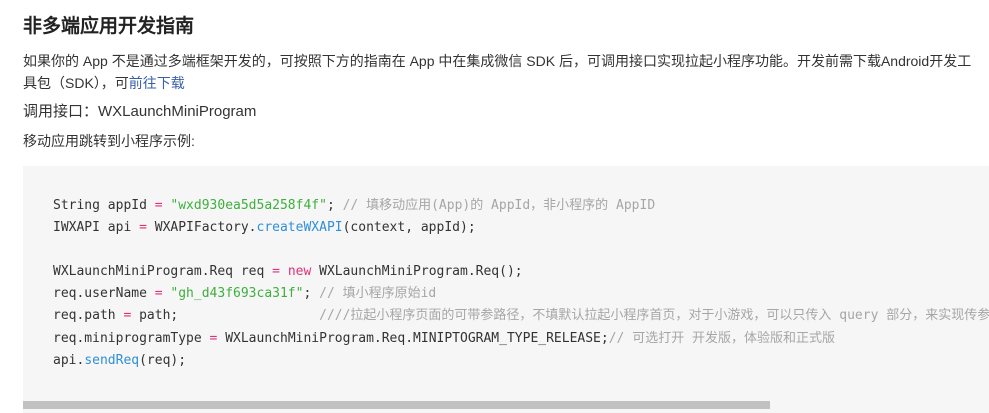  Describe the element at coordinates (96, 228) in the screenshot. I see `code-token: IWXAPI api` at that location.